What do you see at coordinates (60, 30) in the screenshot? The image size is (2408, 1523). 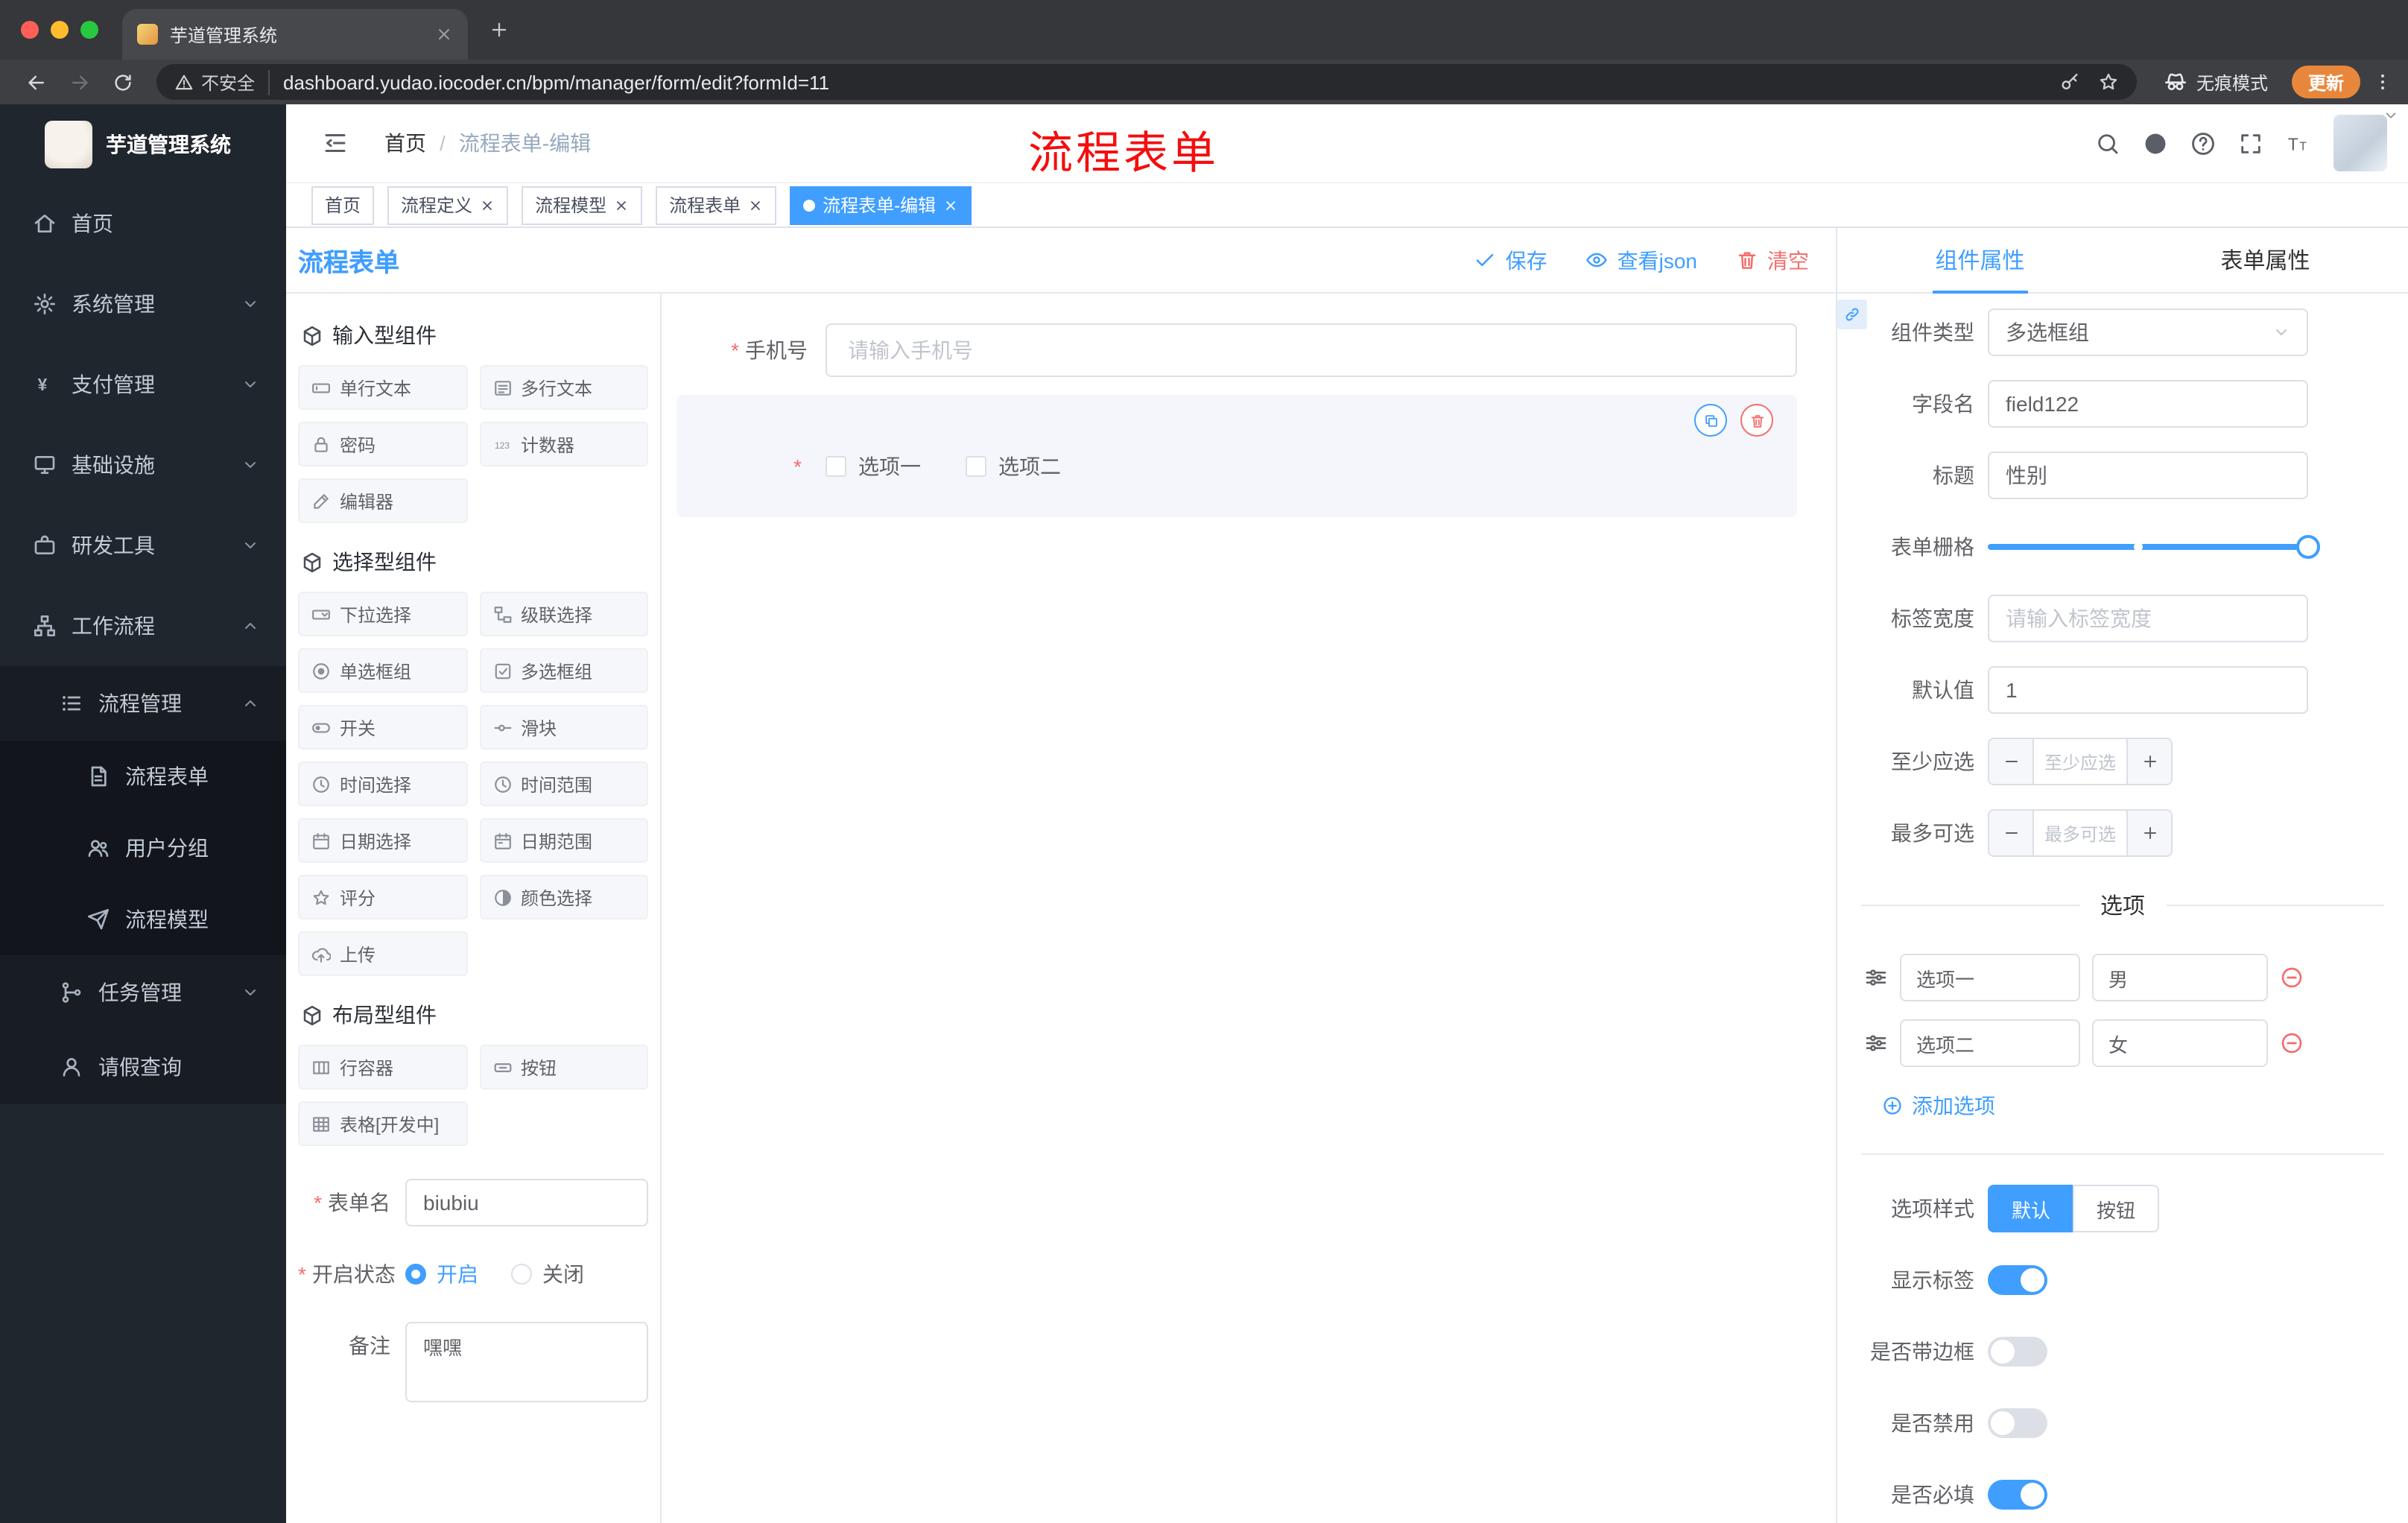 I see `minimize-window-button` at bounding box center [60, 30].